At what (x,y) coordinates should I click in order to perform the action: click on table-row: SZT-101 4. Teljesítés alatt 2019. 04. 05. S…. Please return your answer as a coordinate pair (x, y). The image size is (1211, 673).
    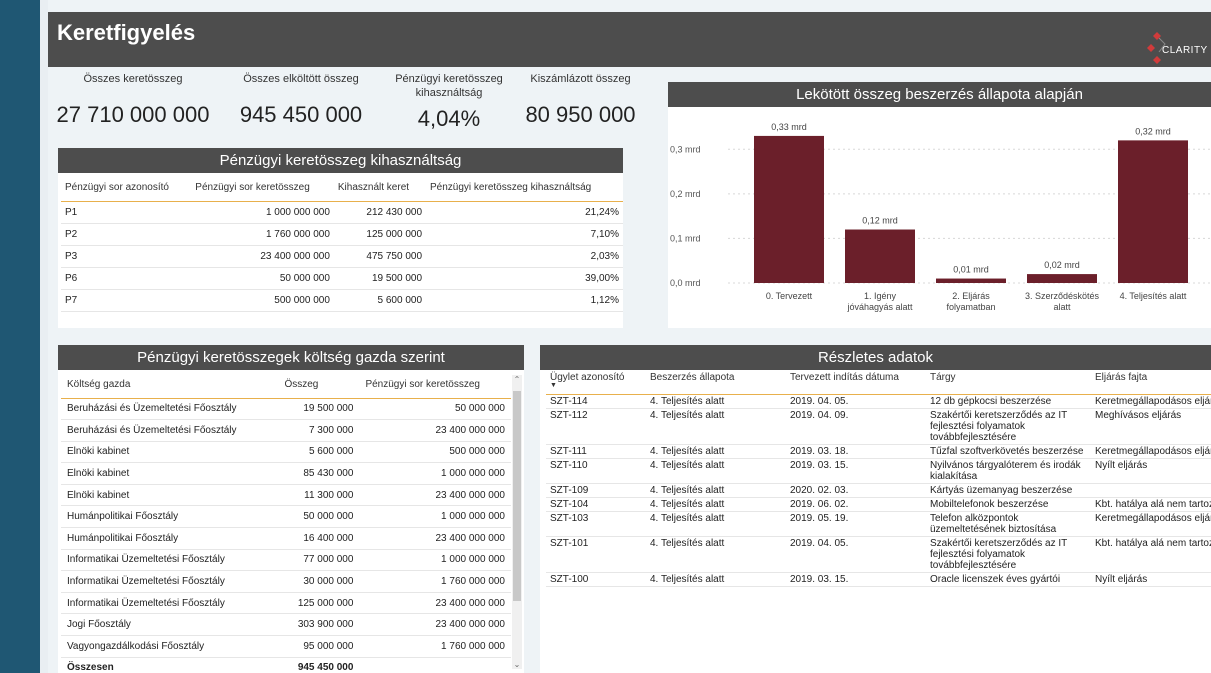
    Looking at the image, I should click on (878, 554).